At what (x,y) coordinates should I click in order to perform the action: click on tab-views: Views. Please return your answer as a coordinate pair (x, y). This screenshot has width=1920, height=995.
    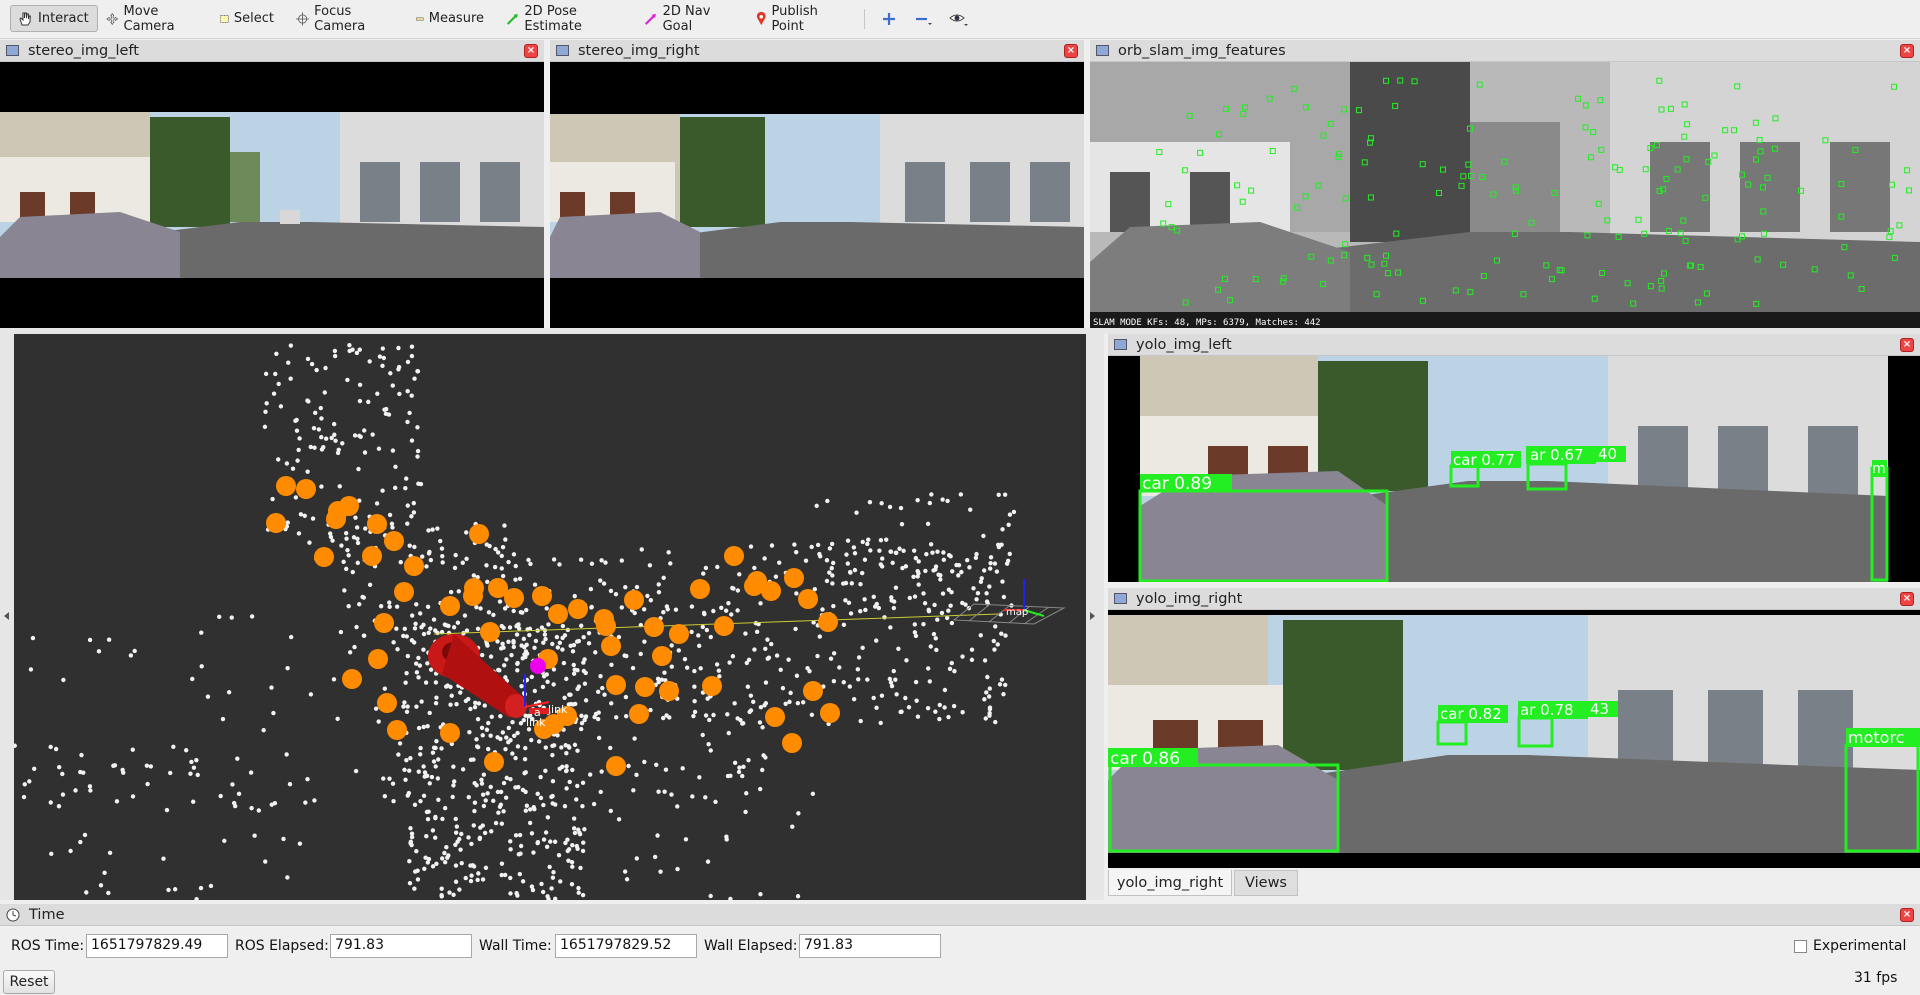
    Looking at the image, I should click on (1266, 883).